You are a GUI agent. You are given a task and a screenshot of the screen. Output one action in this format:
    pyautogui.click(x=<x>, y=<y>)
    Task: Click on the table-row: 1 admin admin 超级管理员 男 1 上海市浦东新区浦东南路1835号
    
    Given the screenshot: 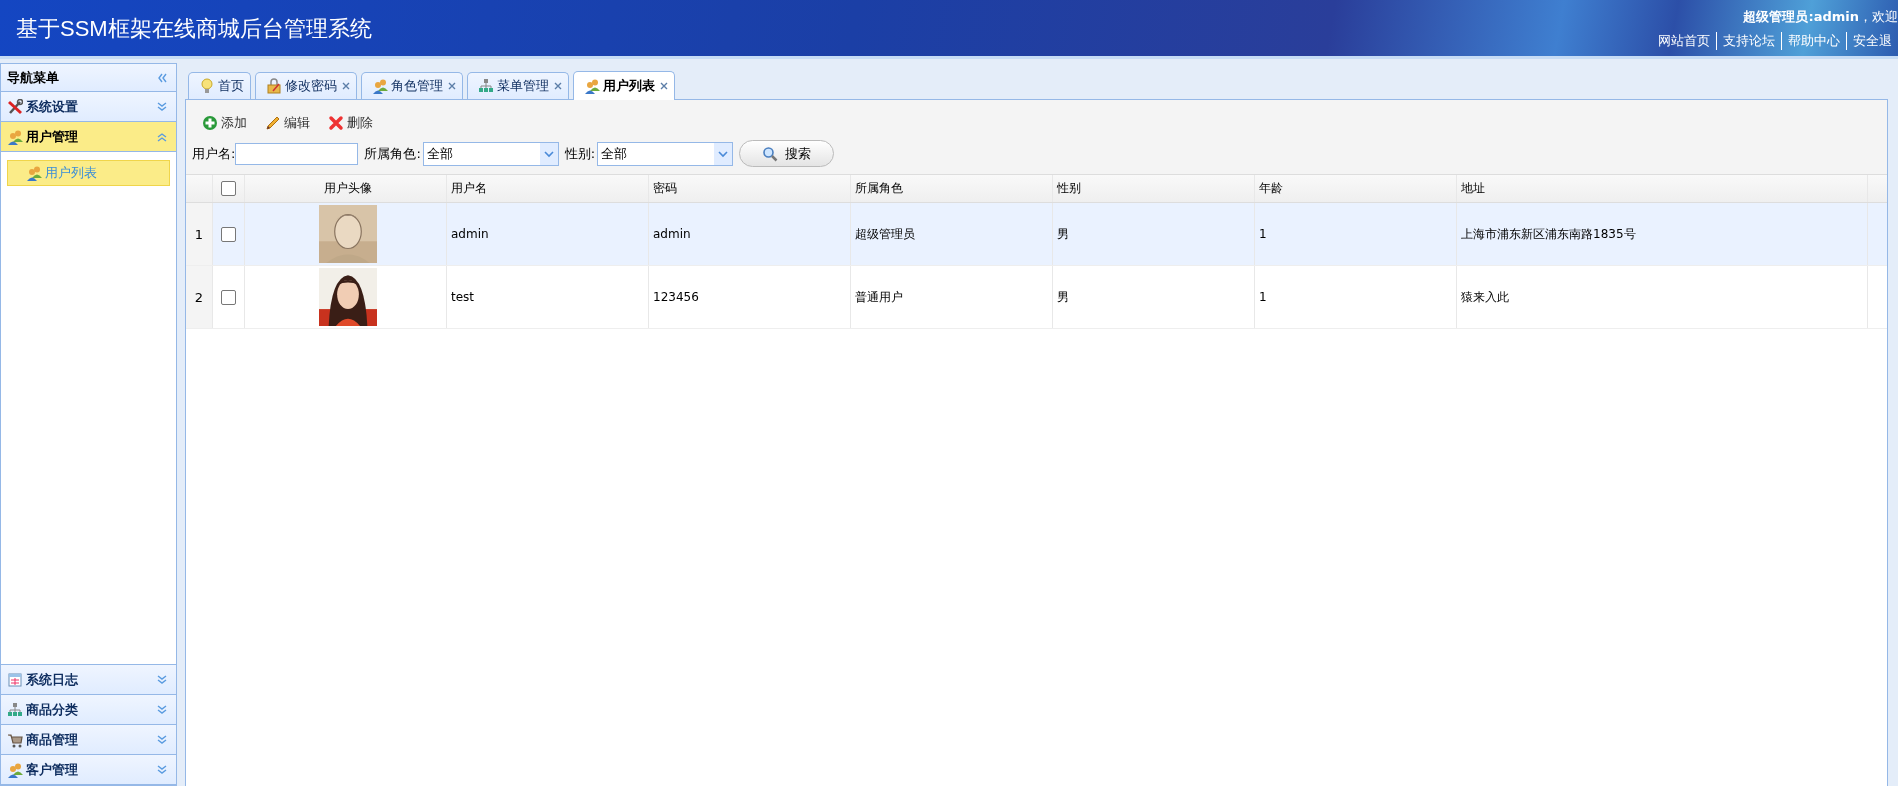 What is the action you would take?
    pyautogui.click(x=1036, y=234)
    